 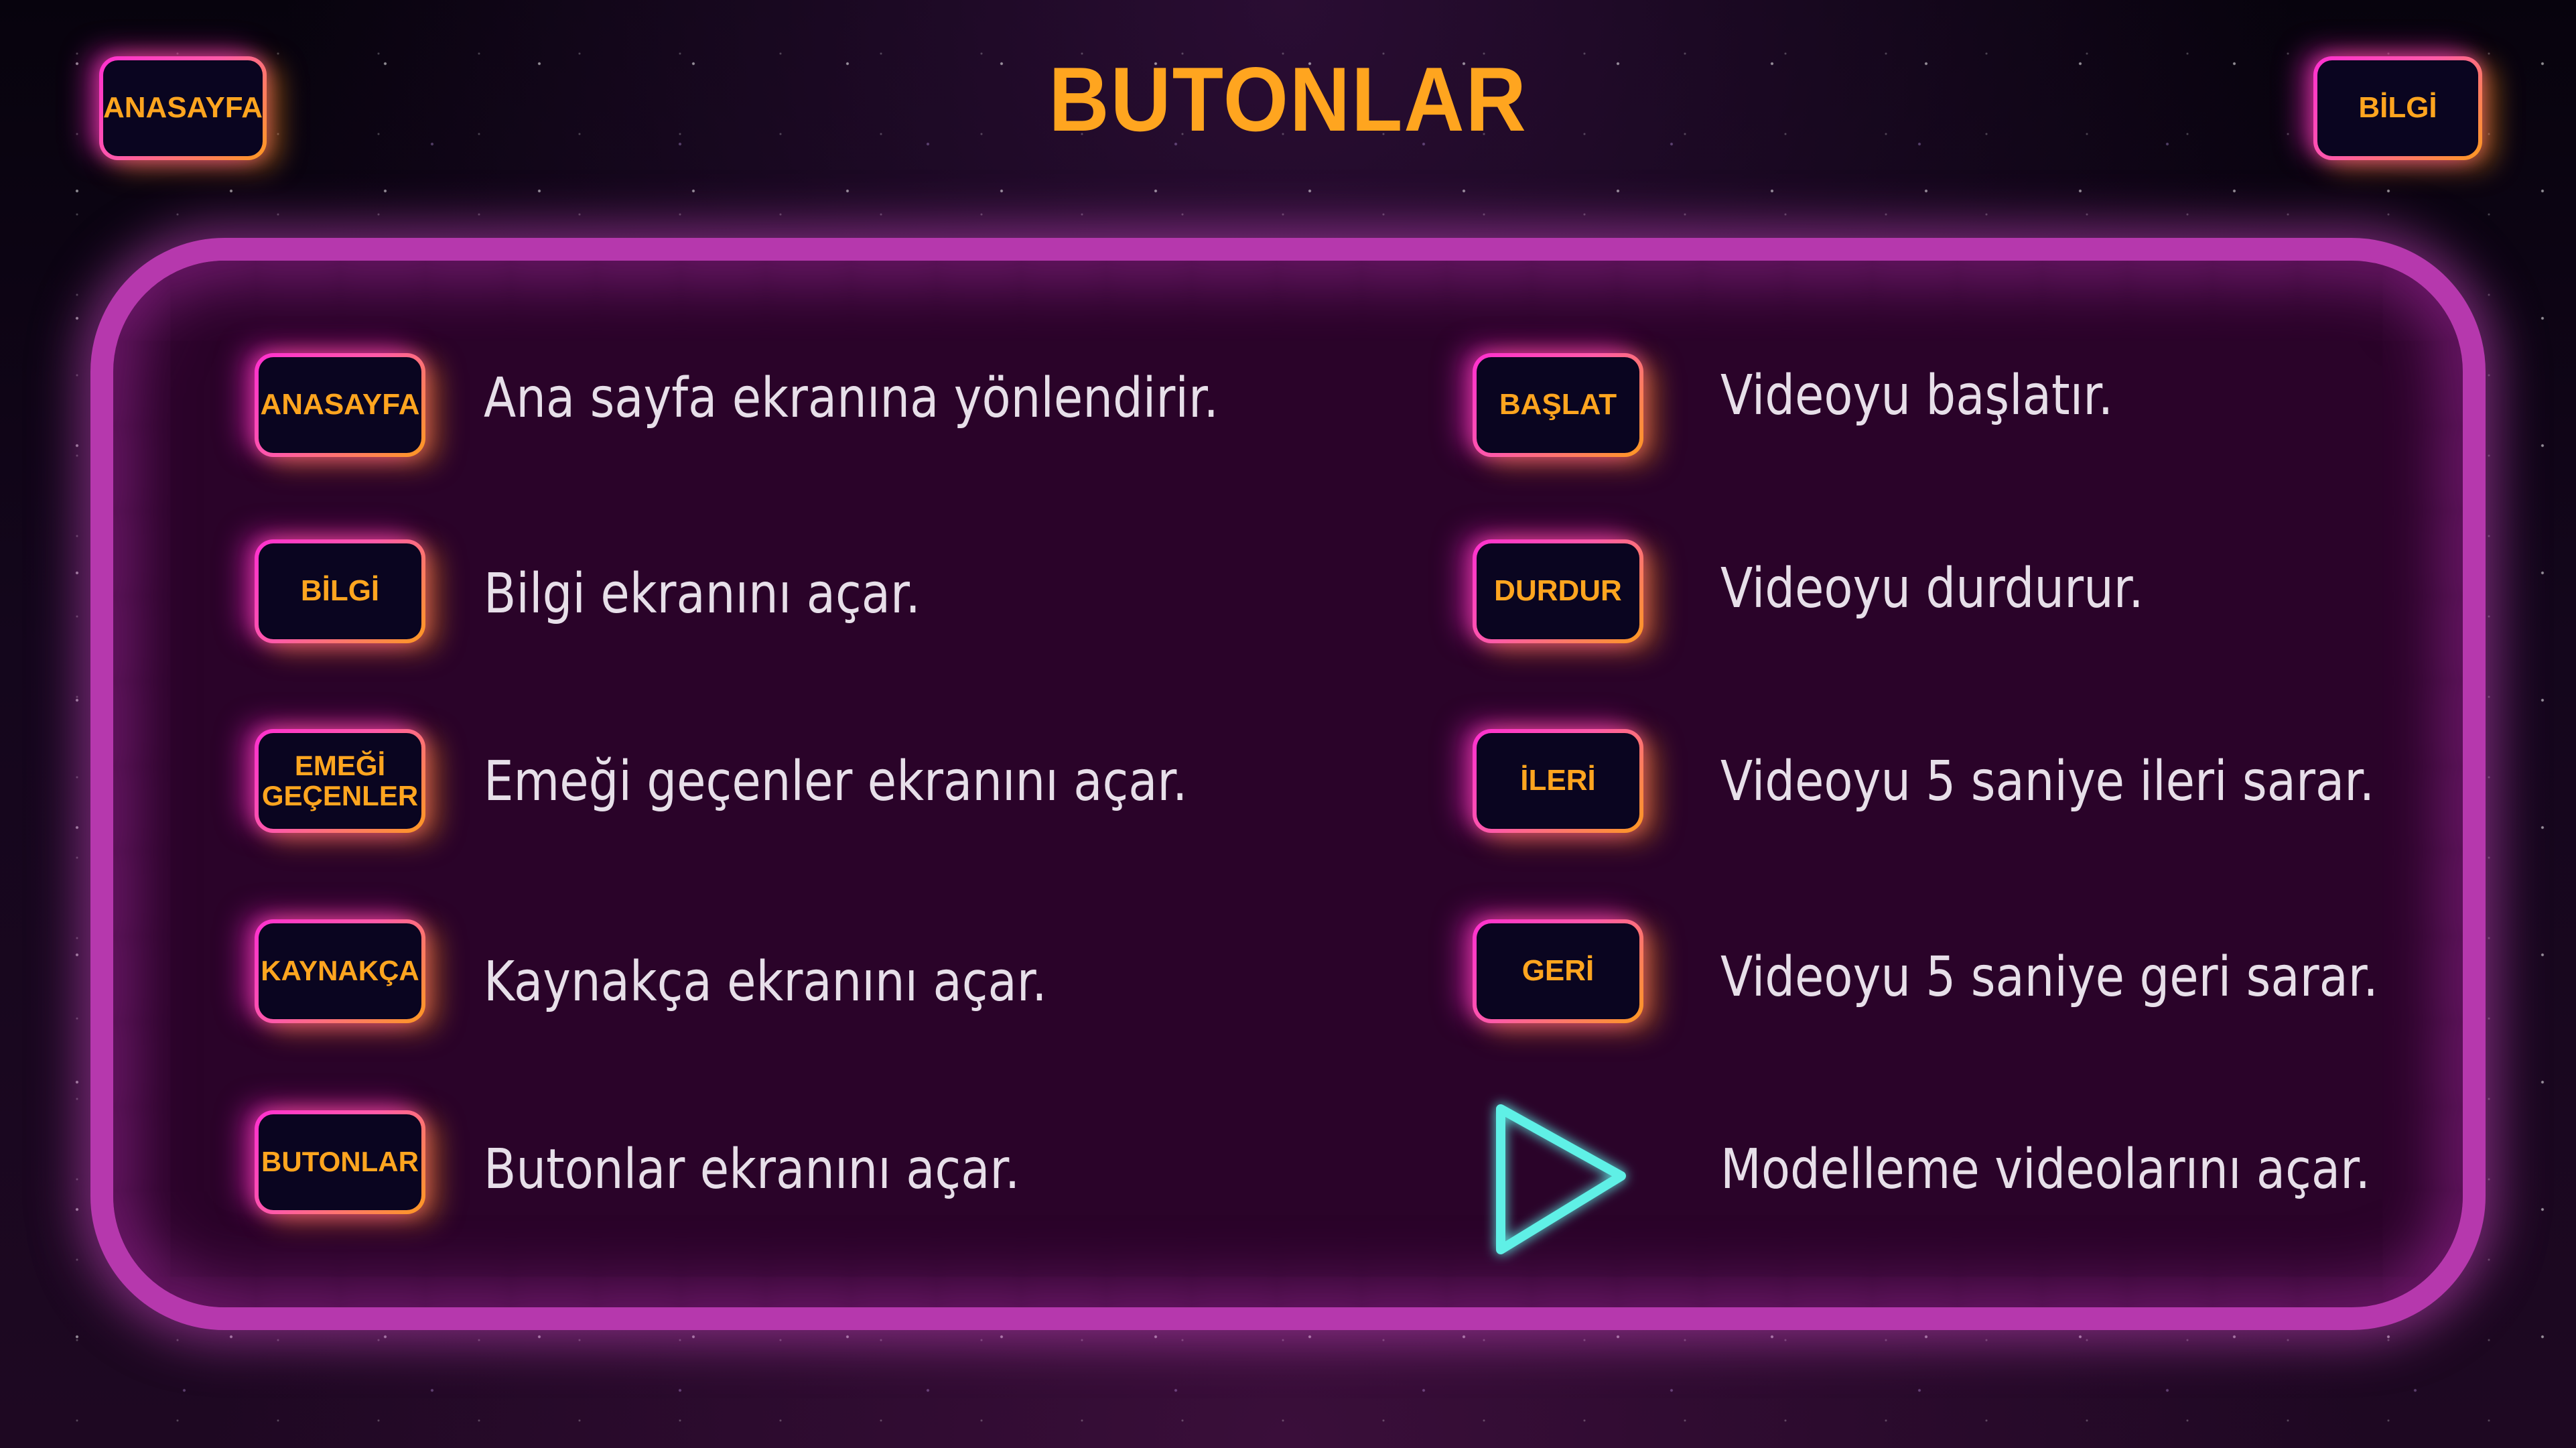 I want to click on legend-stop-description: Videoyu durdurur., so click(x=1932, y=588).